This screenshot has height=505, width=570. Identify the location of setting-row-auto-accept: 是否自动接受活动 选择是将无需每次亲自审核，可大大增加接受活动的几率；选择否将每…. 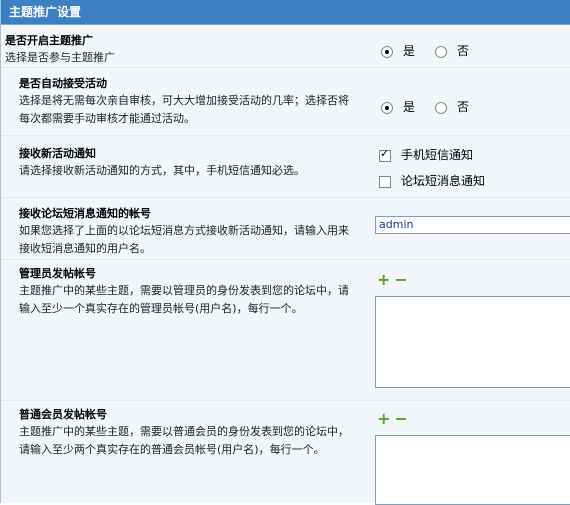
(285, 102).